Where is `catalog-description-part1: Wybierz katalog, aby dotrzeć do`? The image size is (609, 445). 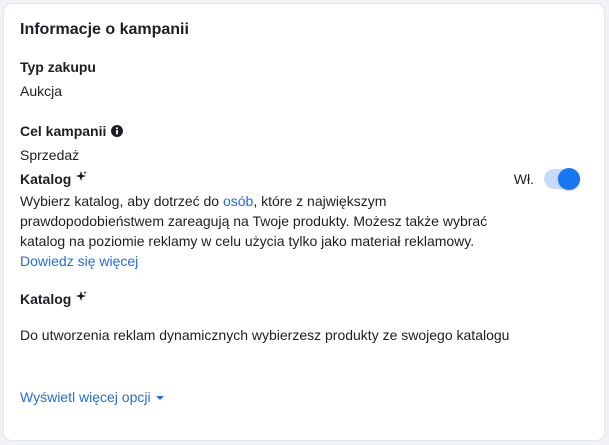
catalog-description-part1: Wybierz katalog, aby dotrzeć do is located at coordinates (121, 201).